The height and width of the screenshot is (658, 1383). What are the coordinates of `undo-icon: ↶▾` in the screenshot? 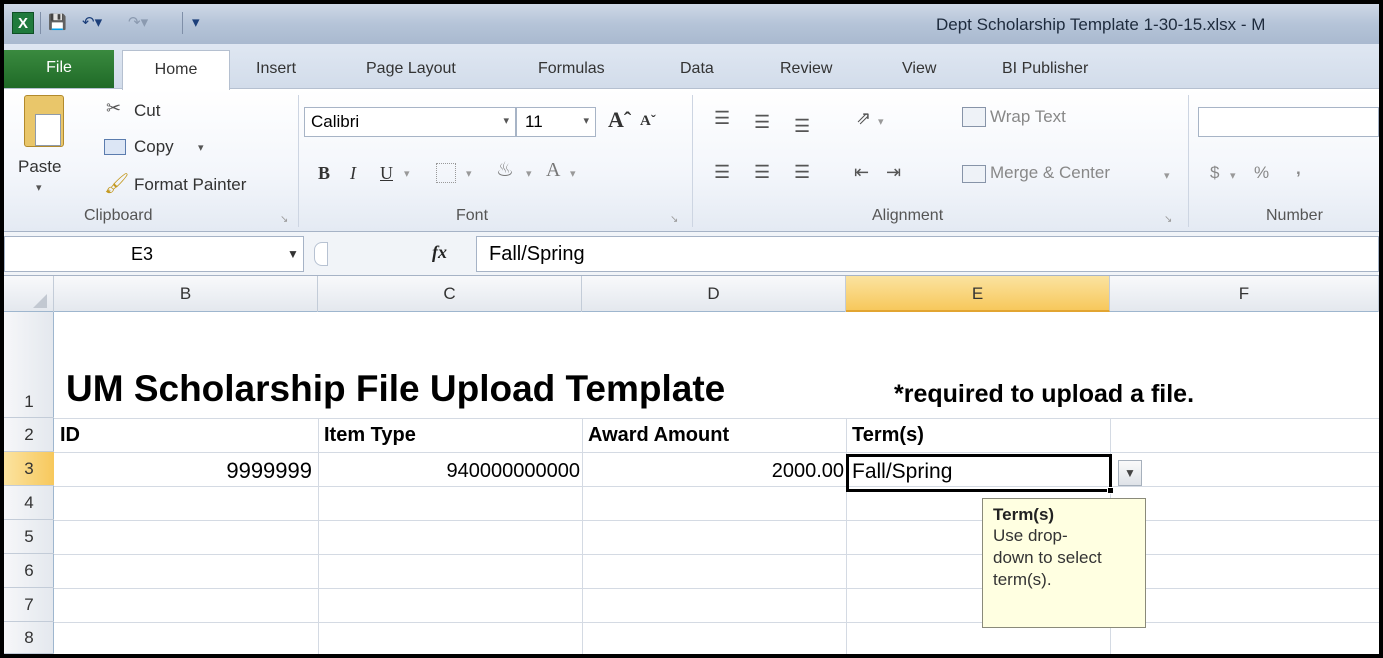 It's located at (92, 23).